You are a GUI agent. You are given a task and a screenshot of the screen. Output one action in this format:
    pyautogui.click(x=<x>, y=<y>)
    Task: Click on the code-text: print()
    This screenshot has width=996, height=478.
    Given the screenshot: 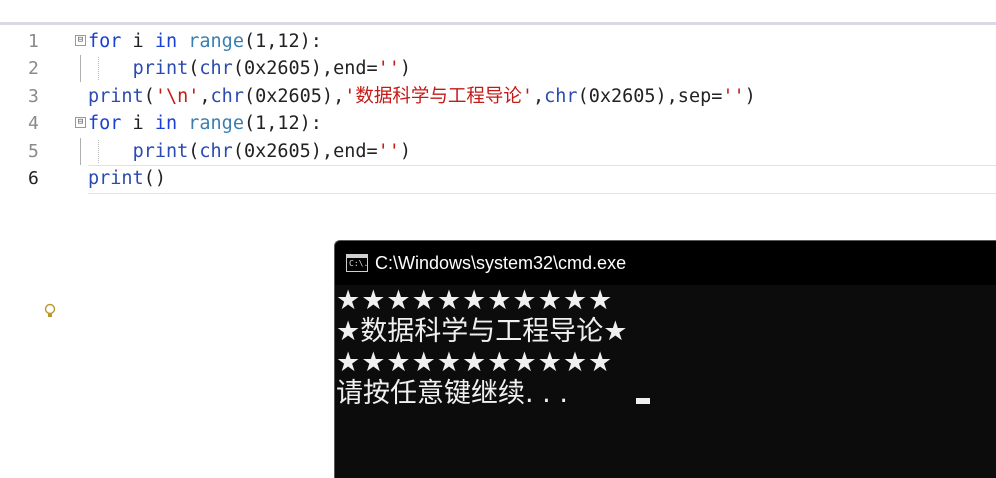 What is the action you would take?
    pyautogui.click(x=127, y=178)
    